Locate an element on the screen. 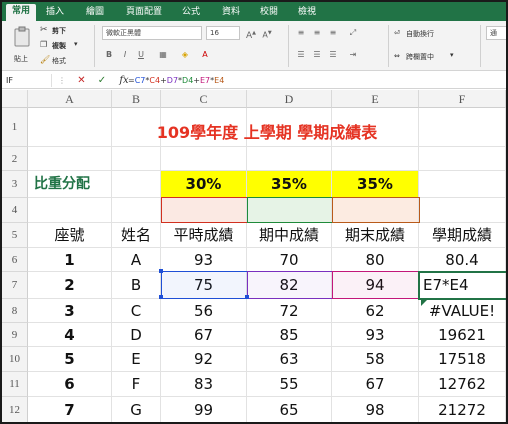 This screenshot has height=424, width=508. align-bottom-icon: ≡ is located at coordinates (333, 33).